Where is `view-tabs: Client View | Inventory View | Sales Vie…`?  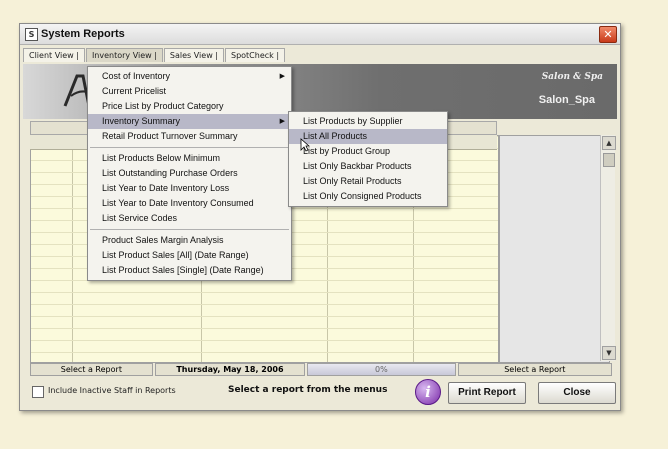 view-tabs: Client View | Inventory View | Sales Vie… is located at coordinates (154, 55).